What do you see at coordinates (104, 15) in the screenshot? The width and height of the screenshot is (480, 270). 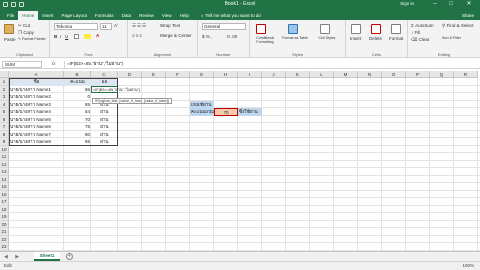 I see `tab-formulas: Formulas` at bounding box center [104, 15].